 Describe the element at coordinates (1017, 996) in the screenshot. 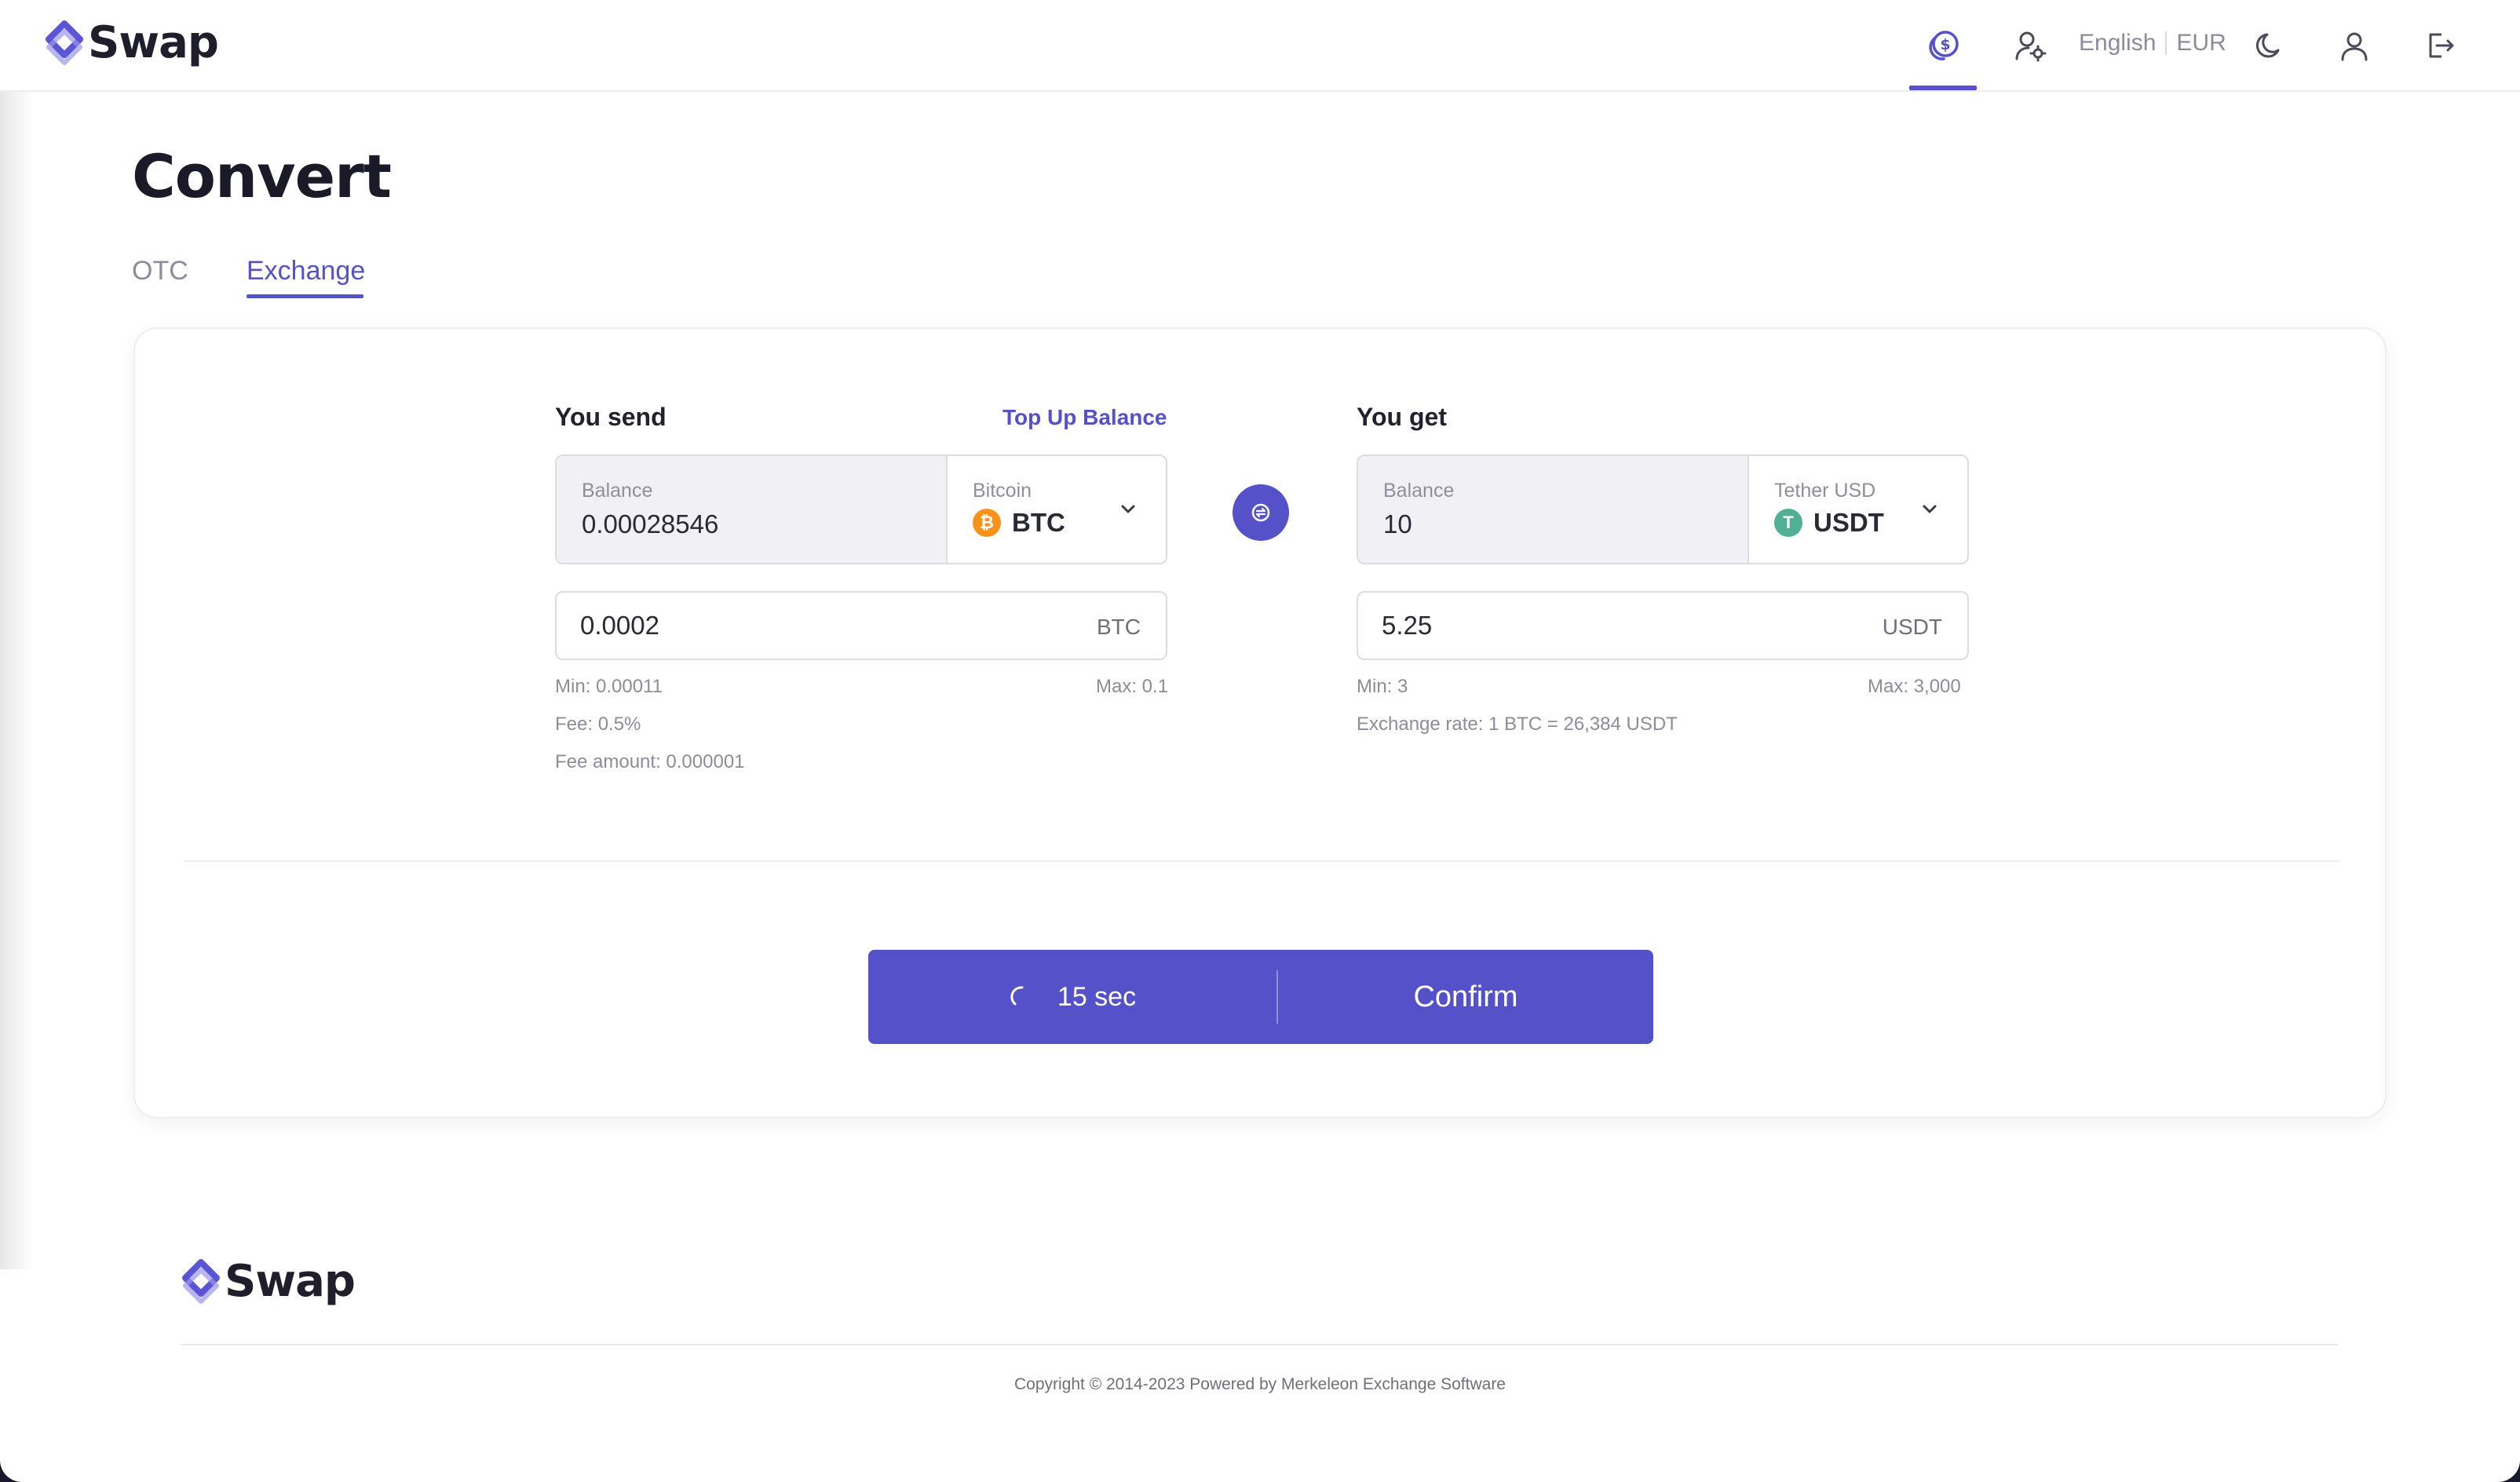

I see `loading-spinner-icon` at that location.